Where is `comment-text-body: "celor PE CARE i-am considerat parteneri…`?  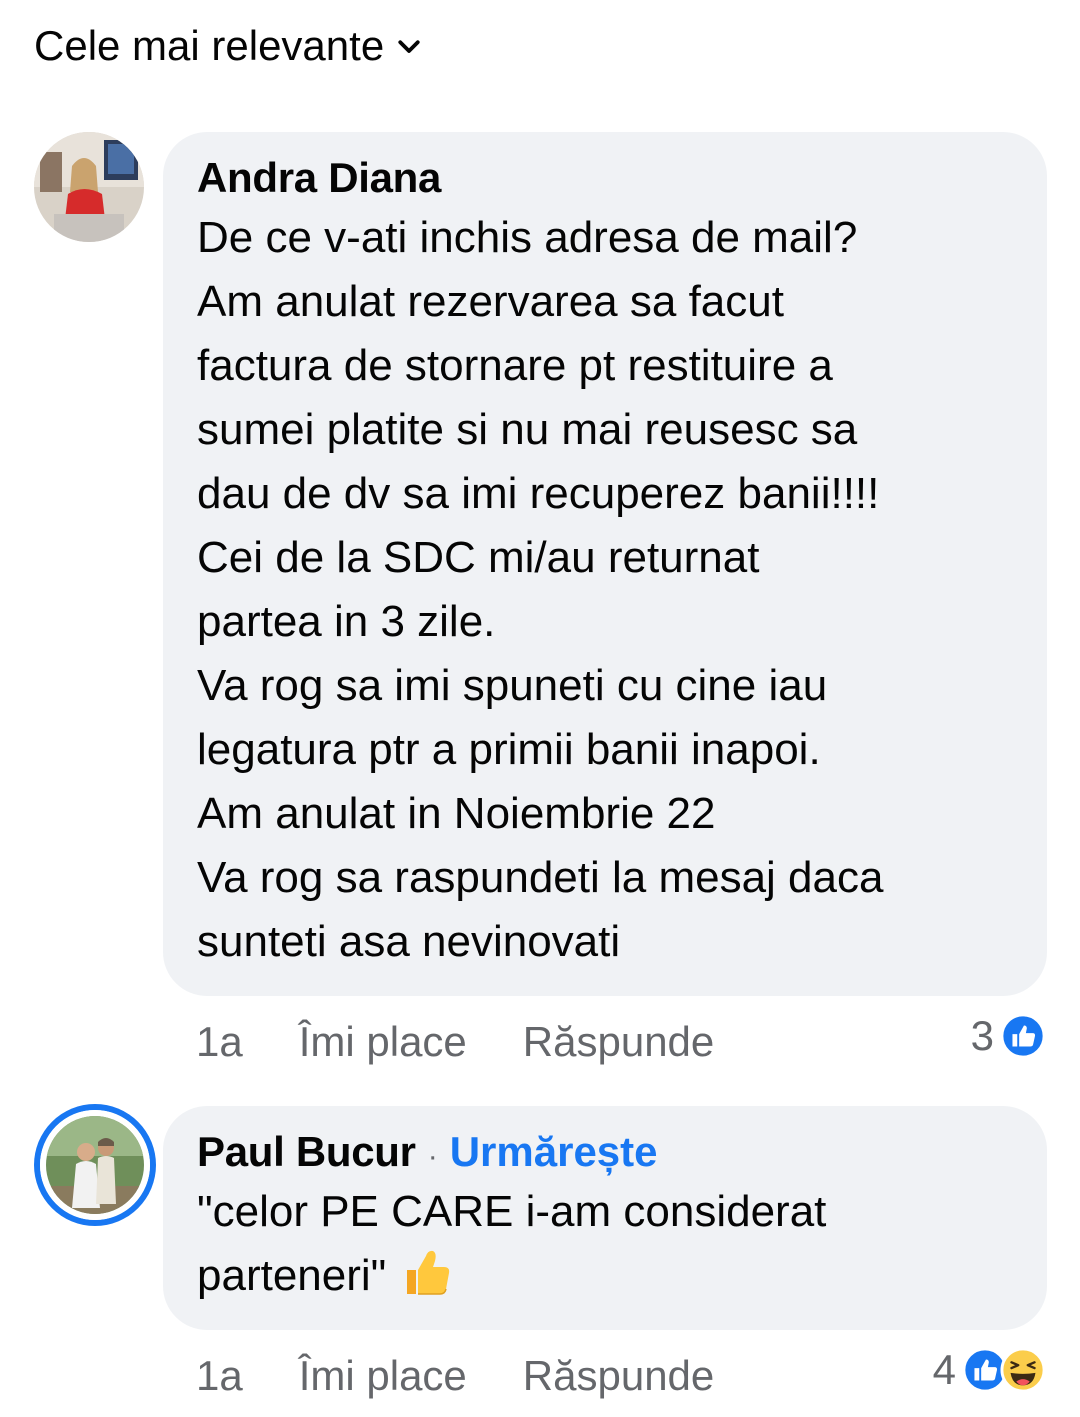
comment-text-body: "celor PE CARE i-am considerat parteneri… is located at coordinates (512, 1243).